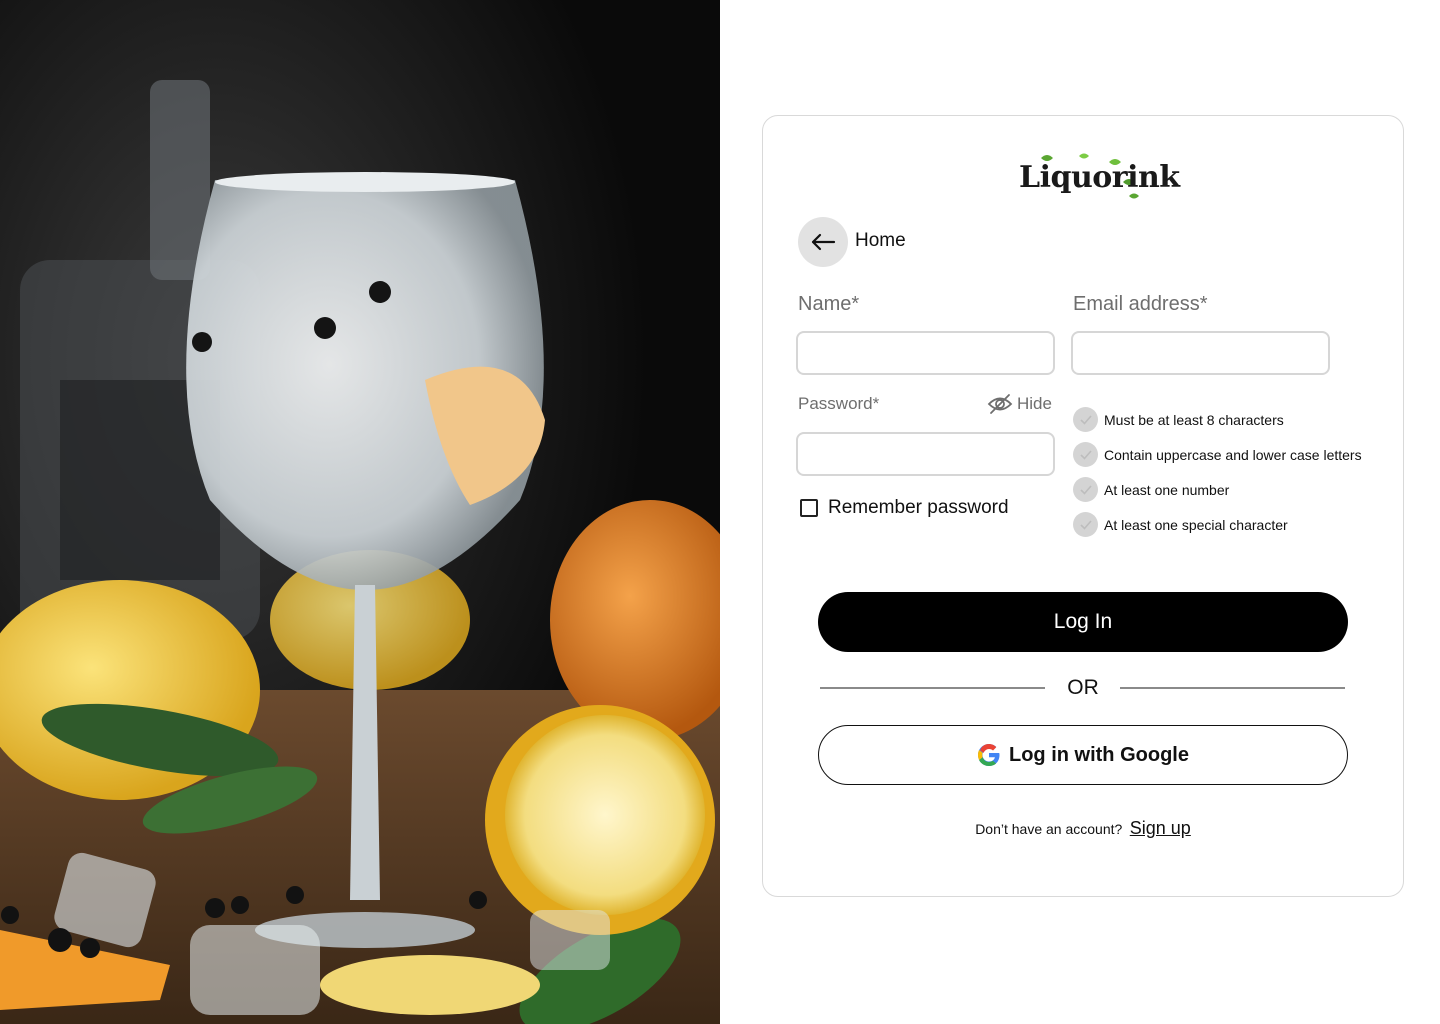 The height and width of the screenshot is (1024, 1440). I want to click on logo-wordmark: Liquorink, so click(1099, 177).